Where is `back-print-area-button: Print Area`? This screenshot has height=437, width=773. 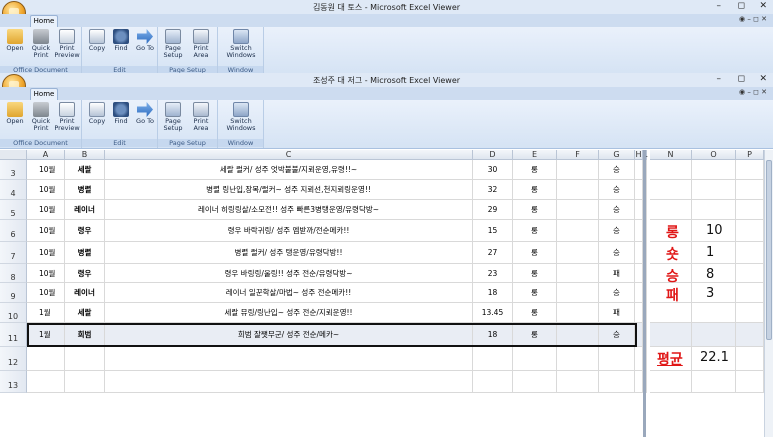
back-print-area-button: Print Area is located at coordinates (201, 44).